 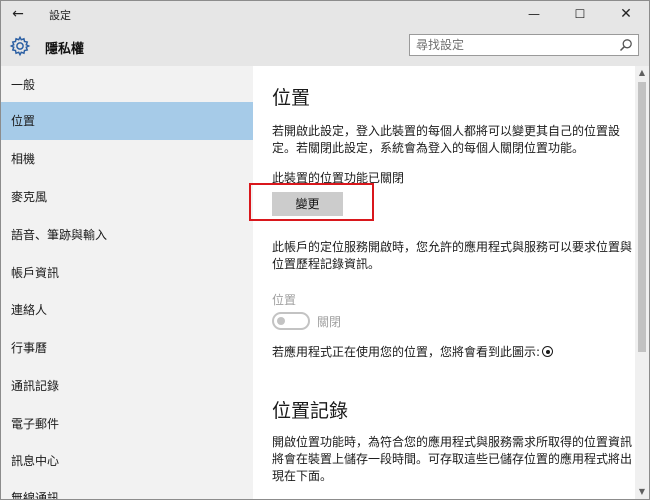 I want to click on sidebar-item-email: 電子郵件, so click(x=127, y=424).